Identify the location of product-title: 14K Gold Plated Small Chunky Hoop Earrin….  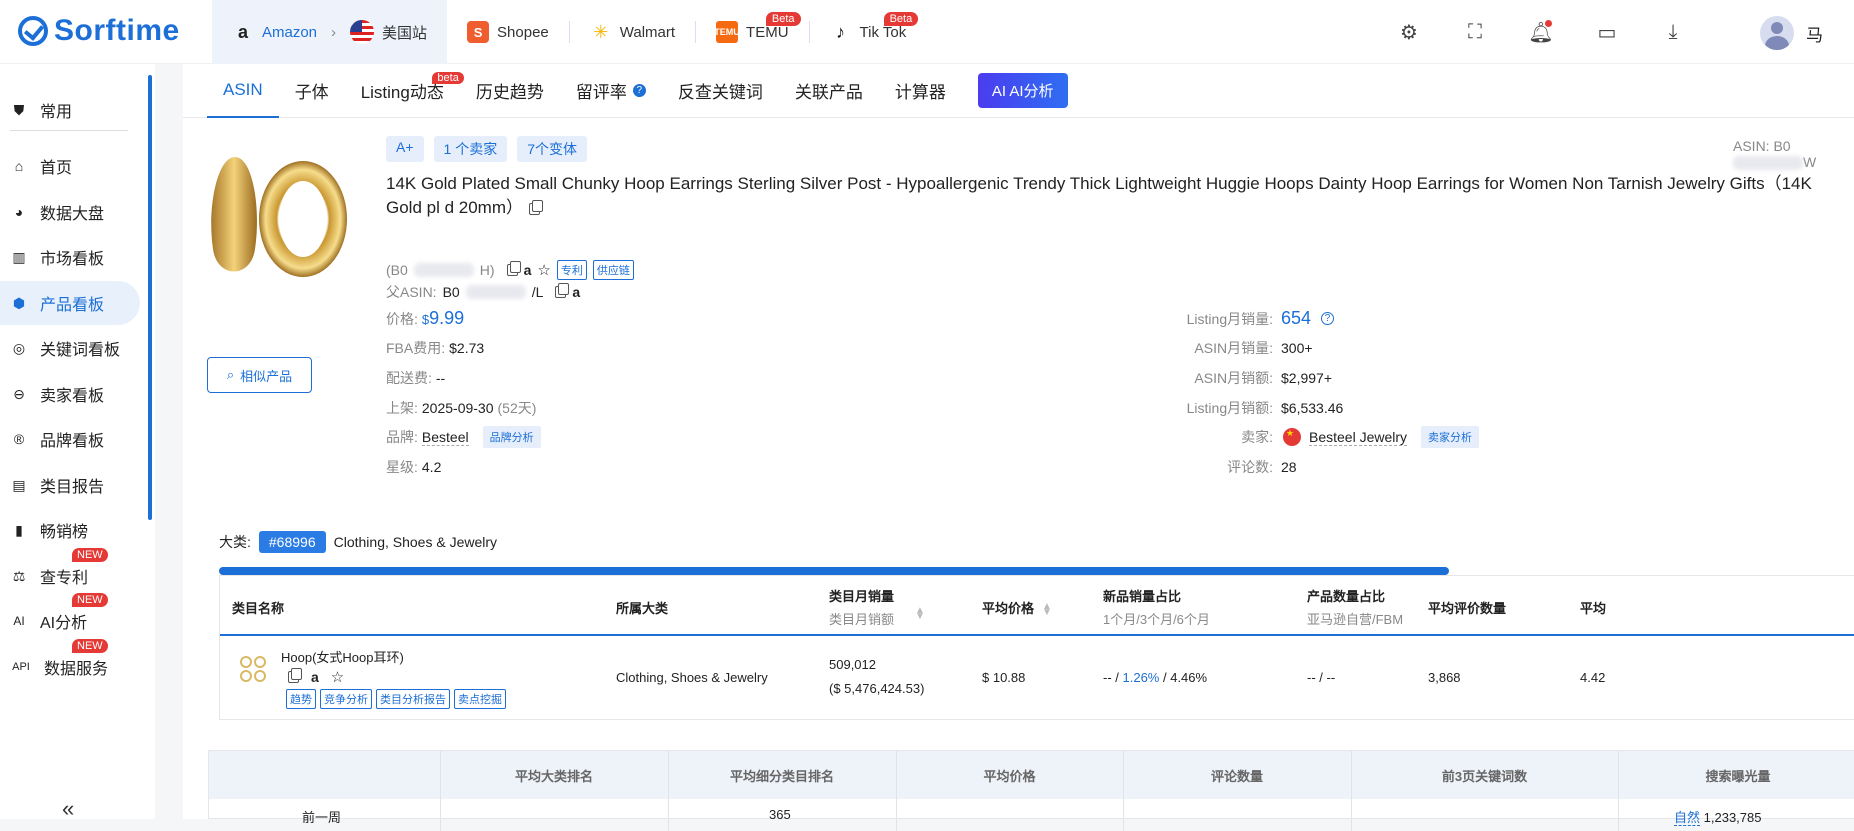
(1116, 196).